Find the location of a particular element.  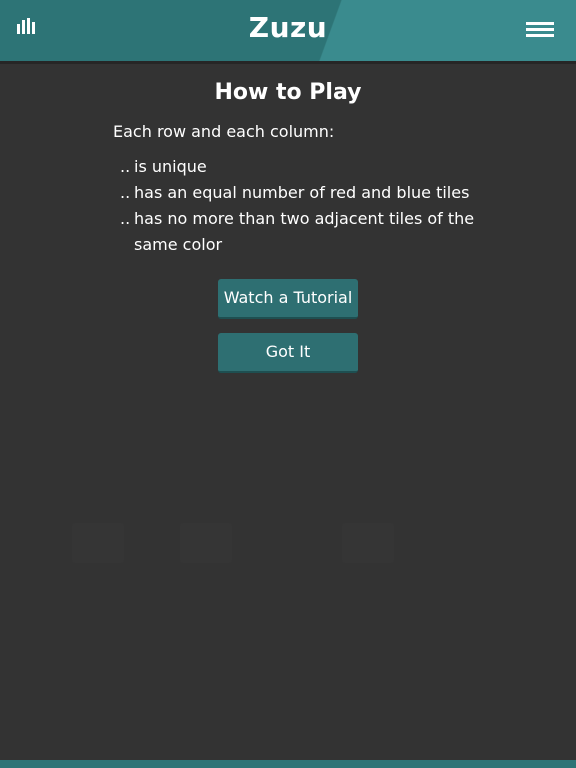

how-to-play-title: How to Play is located at coordinates (288, 92).